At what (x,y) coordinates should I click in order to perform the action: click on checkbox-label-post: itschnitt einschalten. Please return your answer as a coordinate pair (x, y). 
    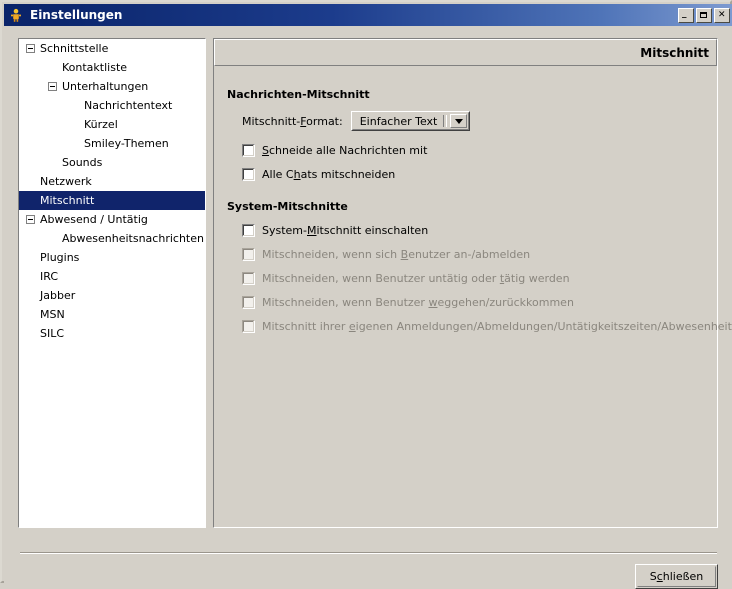
    Looking at the image, I should click on (372, 230).